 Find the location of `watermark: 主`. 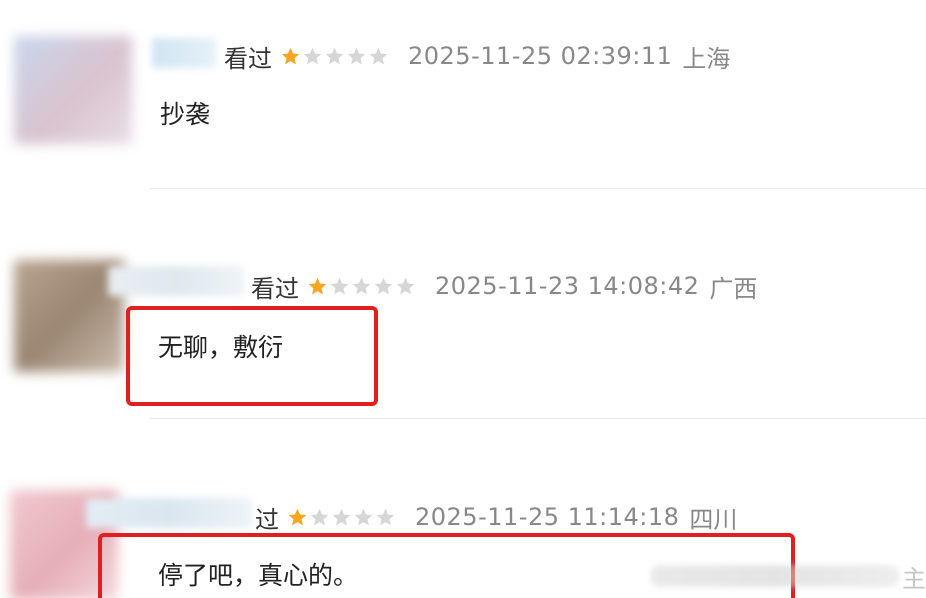

watermark: 主 is located at coordinates (788, 576).